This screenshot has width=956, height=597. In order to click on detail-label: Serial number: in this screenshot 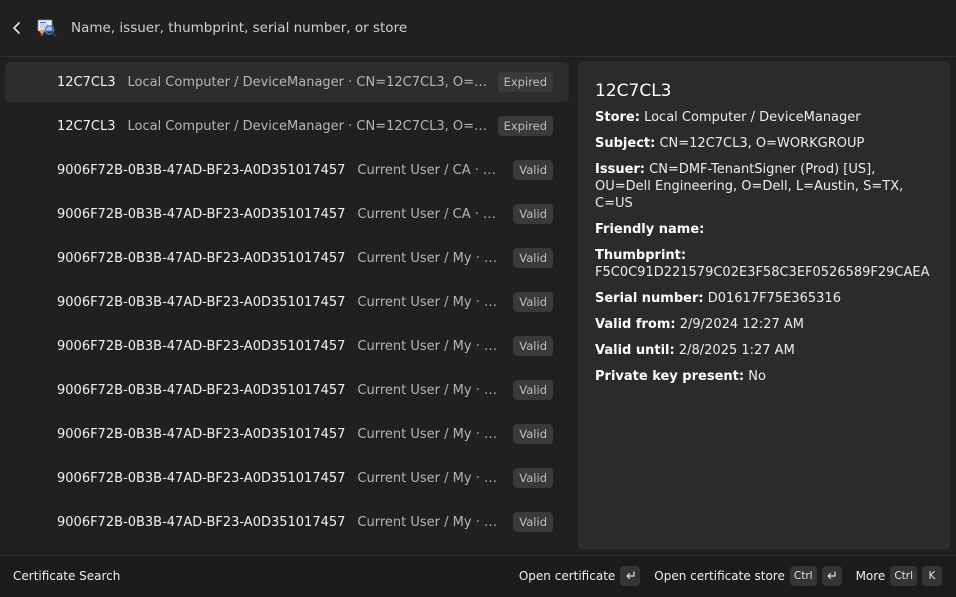, I will do `click(649, 298)`.